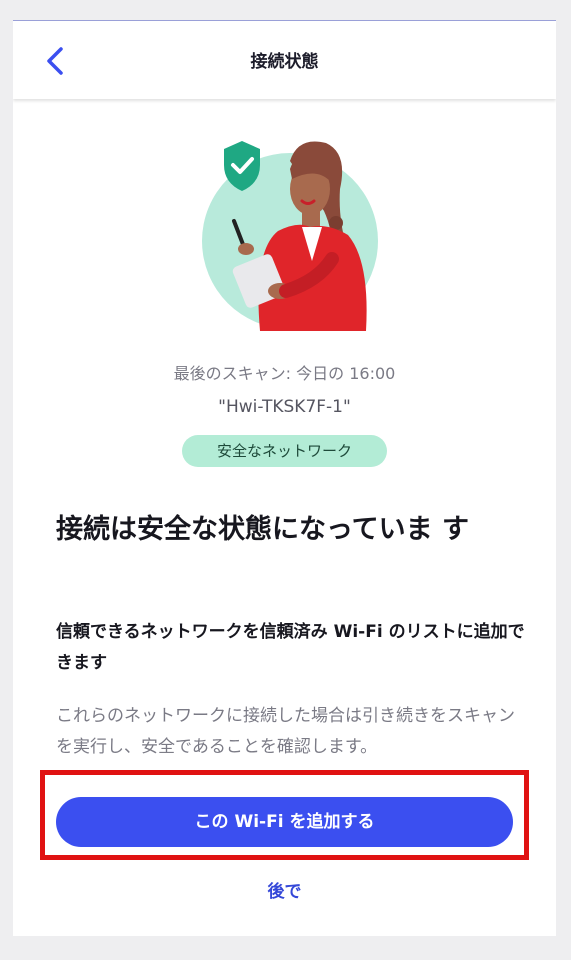  Describe the element at coordinates (284, 815) in the screenshot. I see `highlight-box` at that location.